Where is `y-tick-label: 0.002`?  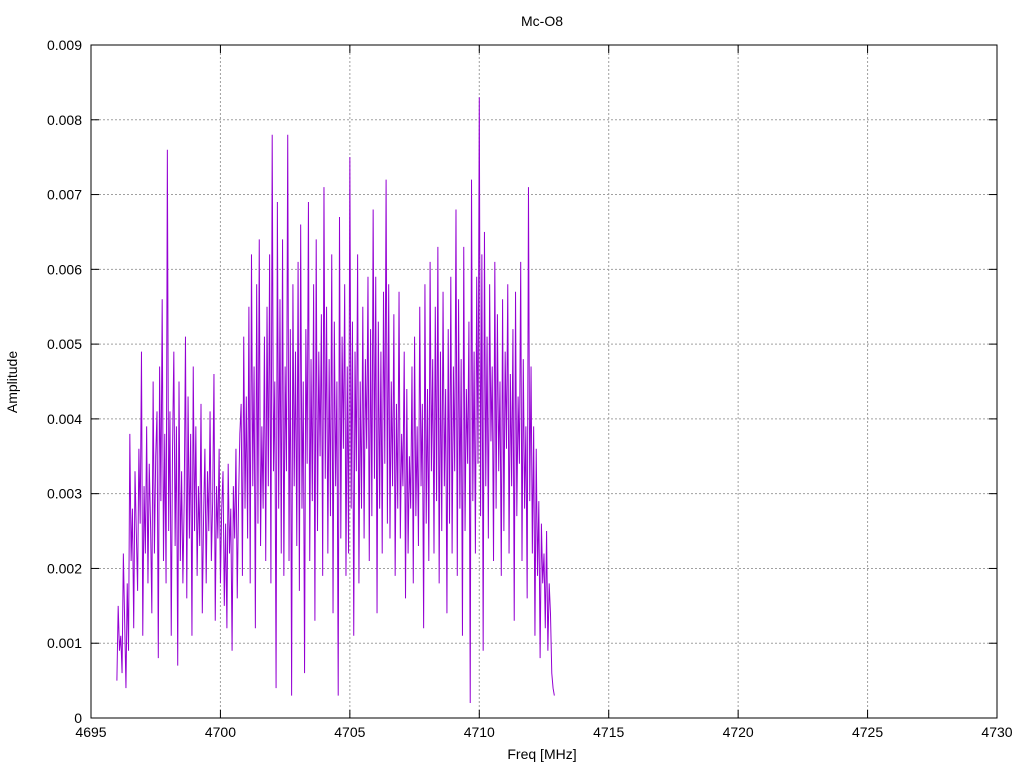 y-tick-label: 0.002 is located at coordinates (64, 568).